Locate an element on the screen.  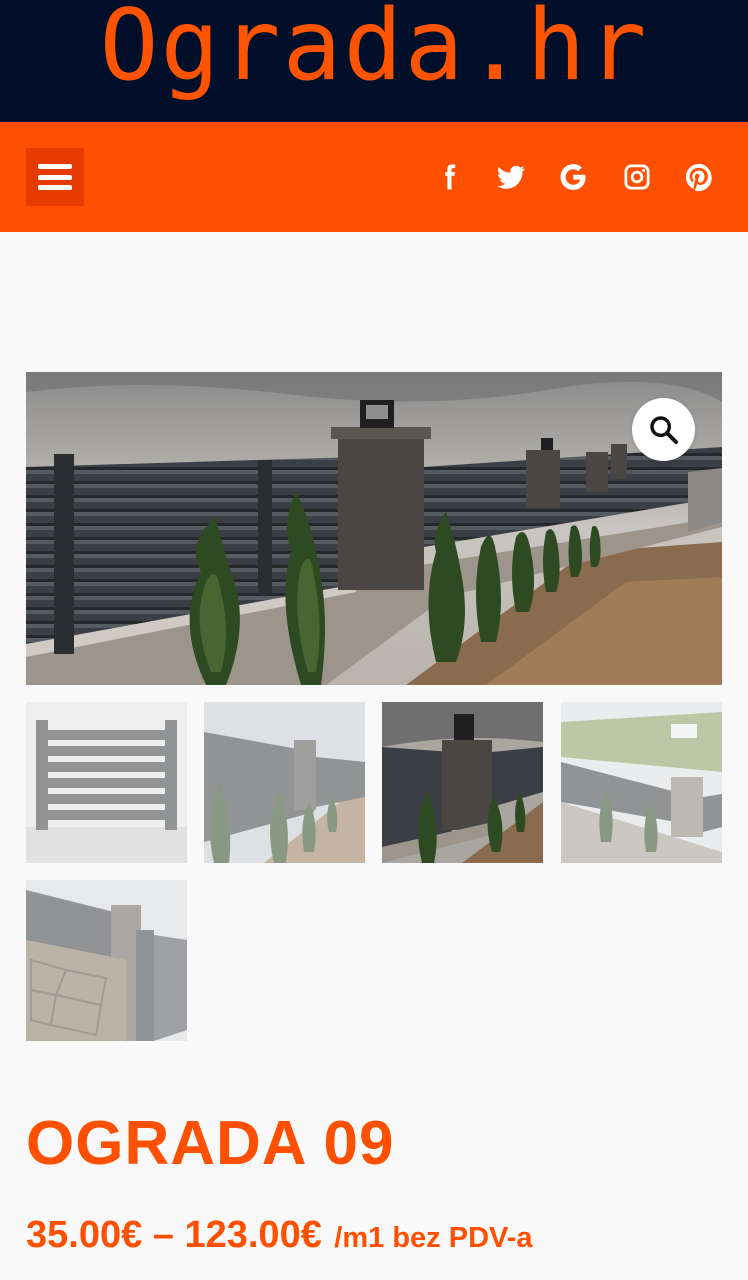
zoom-button is located at coordinates (663, 429).